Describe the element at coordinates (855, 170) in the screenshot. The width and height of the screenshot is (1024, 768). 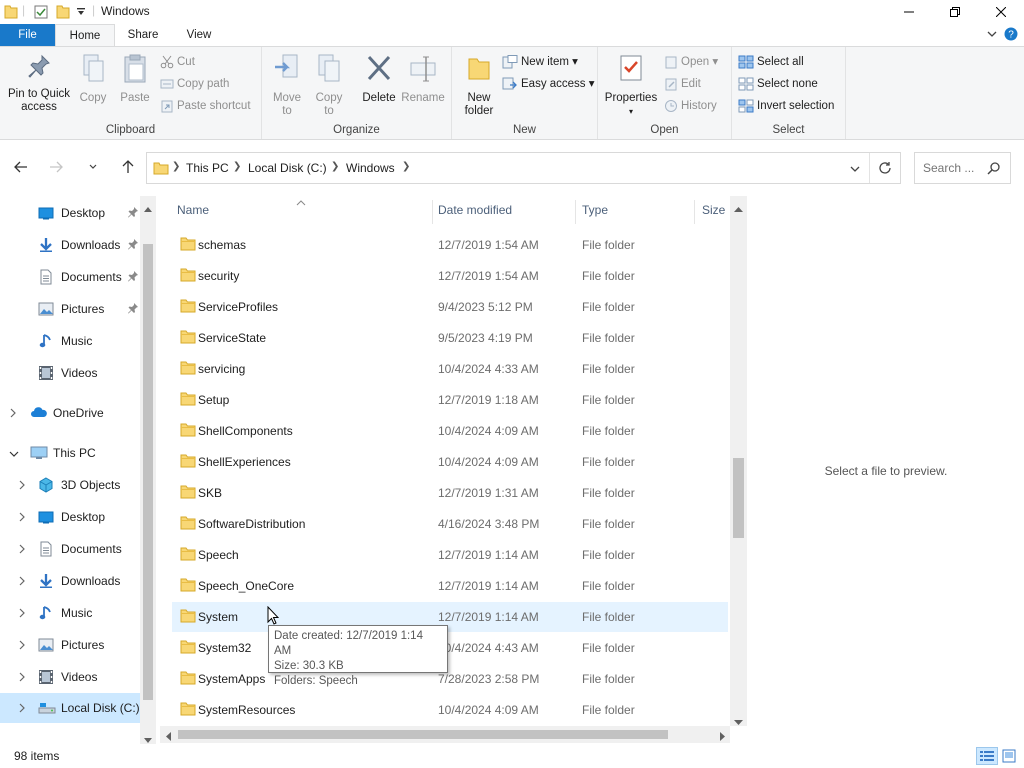
I see `address-dropdown-icon` at that location.